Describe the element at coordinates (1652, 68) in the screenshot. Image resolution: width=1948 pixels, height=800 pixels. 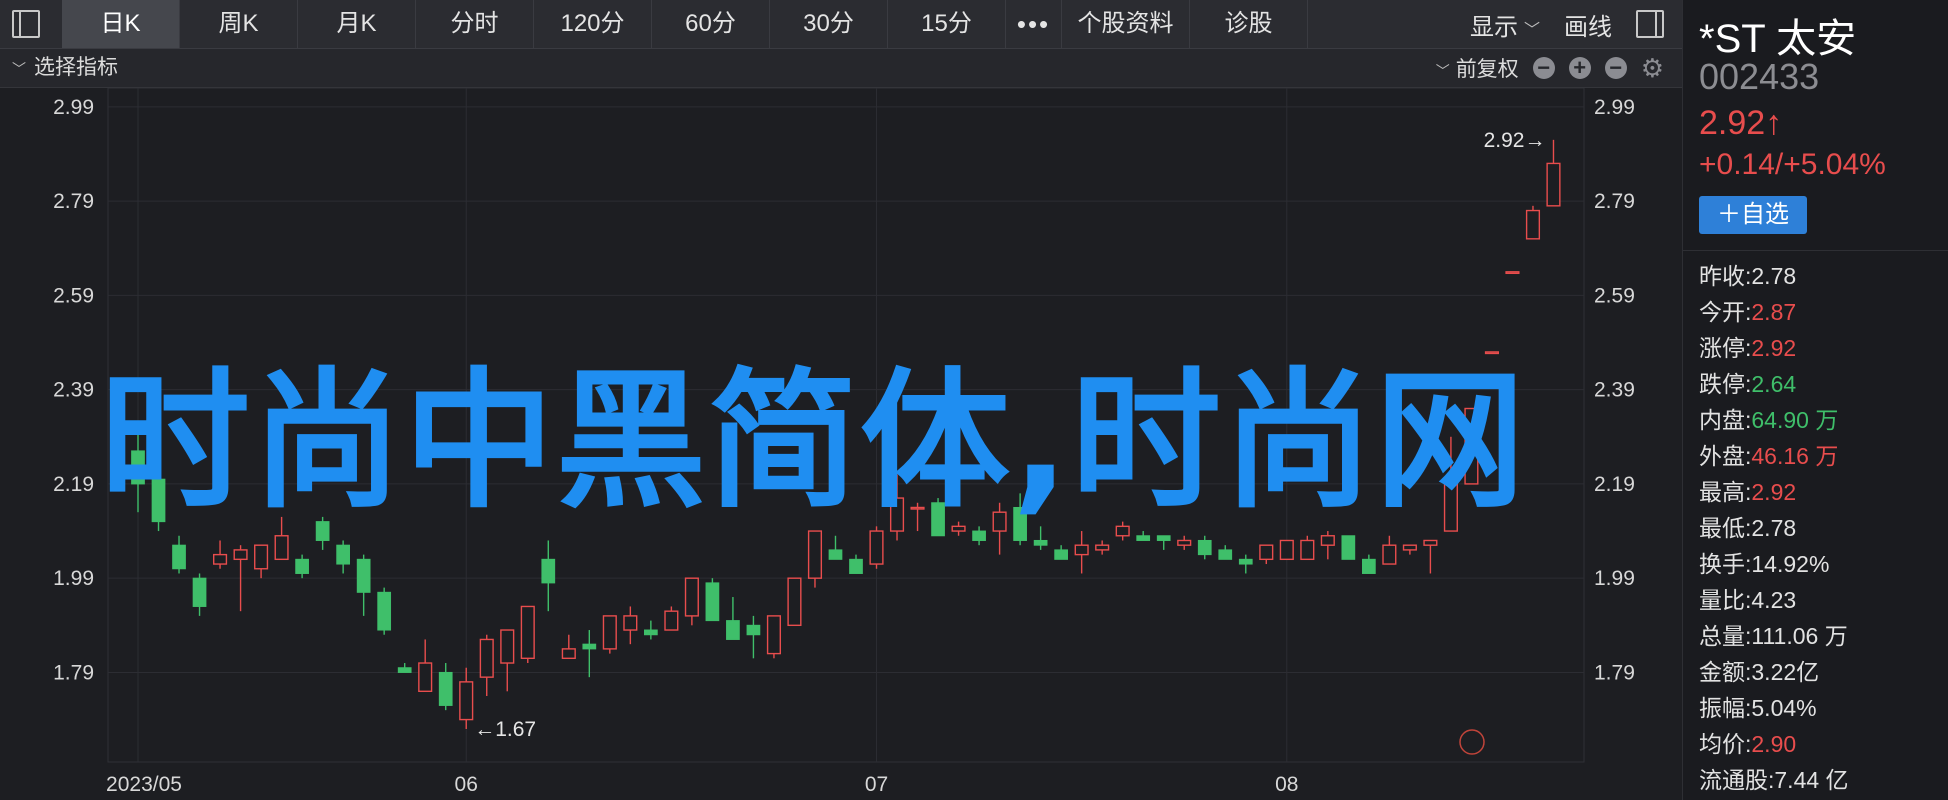
I see `gear-icon: ⚙` at that location.